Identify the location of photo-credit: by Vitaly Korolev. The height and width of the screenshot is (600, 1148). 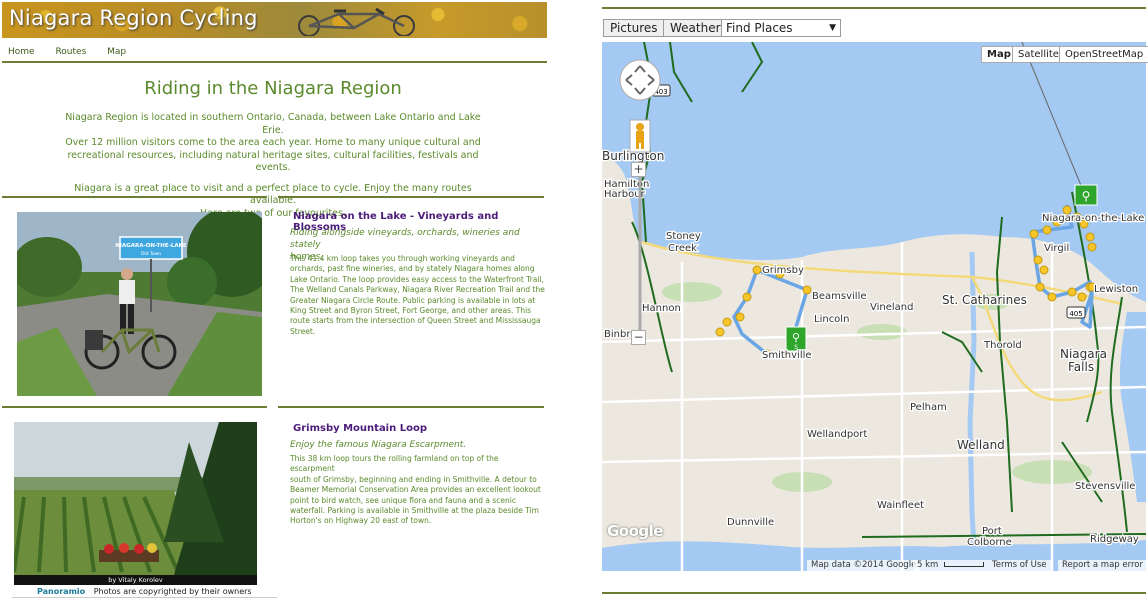
(135, 580).